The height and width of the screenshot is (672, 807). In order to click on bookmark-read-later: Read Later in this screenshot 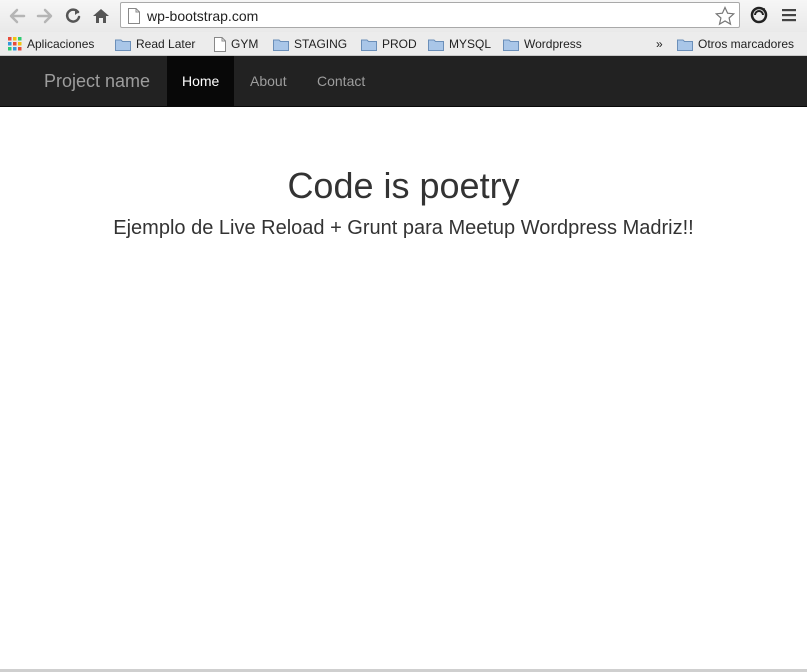, I will do `click(155, 44)`.